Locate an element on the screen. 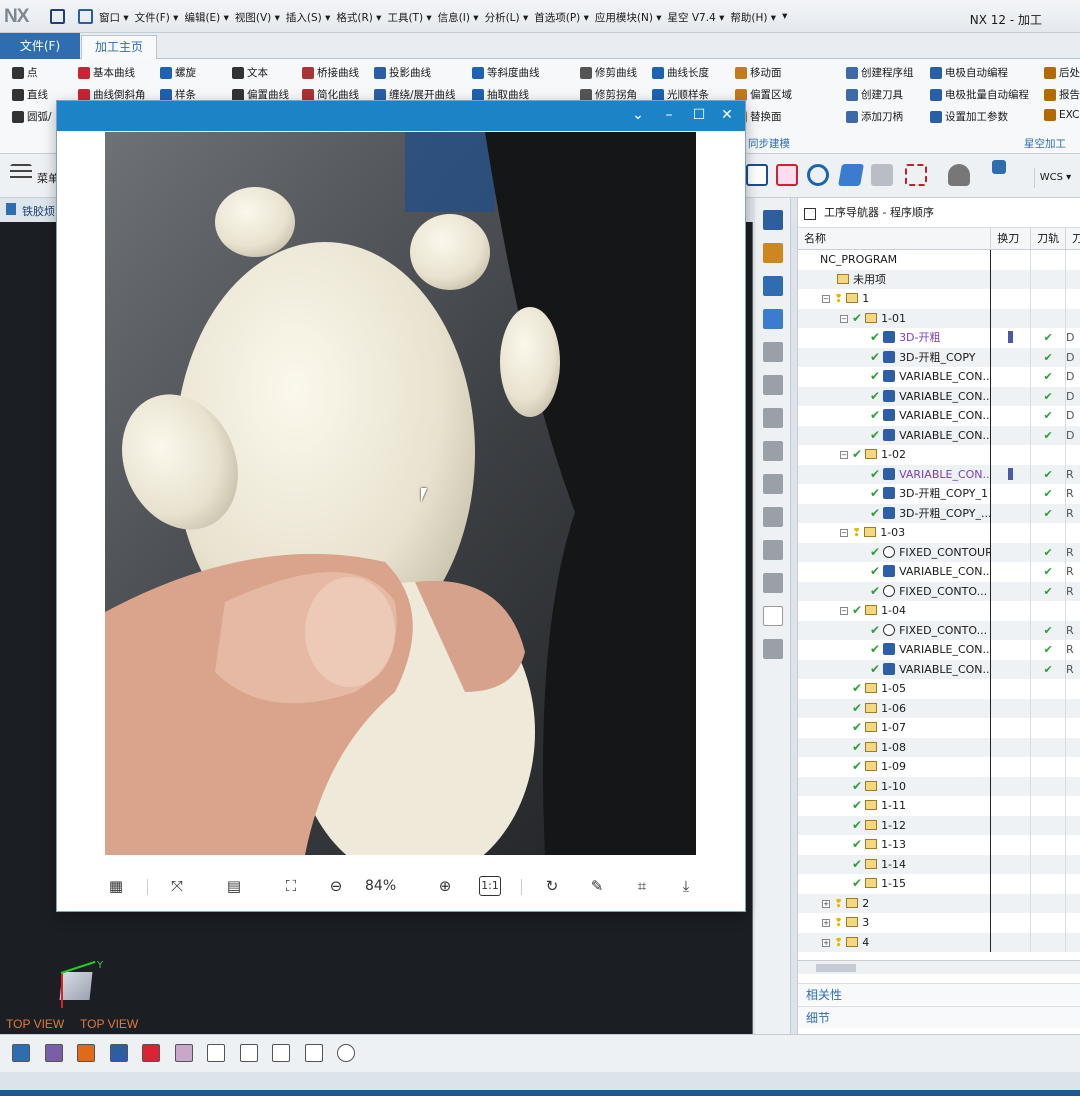 The width and height of the screenshot is (1080, 1096). ribbon-col1-item-1: 直线 is located at coordinates (30, 94).